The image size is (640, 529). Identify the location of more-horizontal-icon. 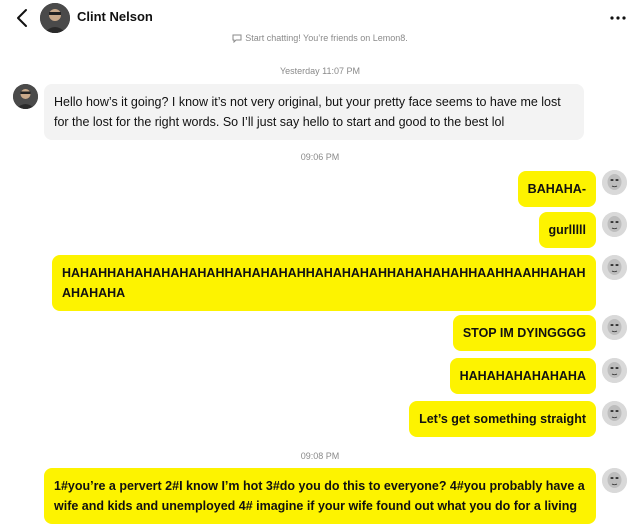
(618, 18).